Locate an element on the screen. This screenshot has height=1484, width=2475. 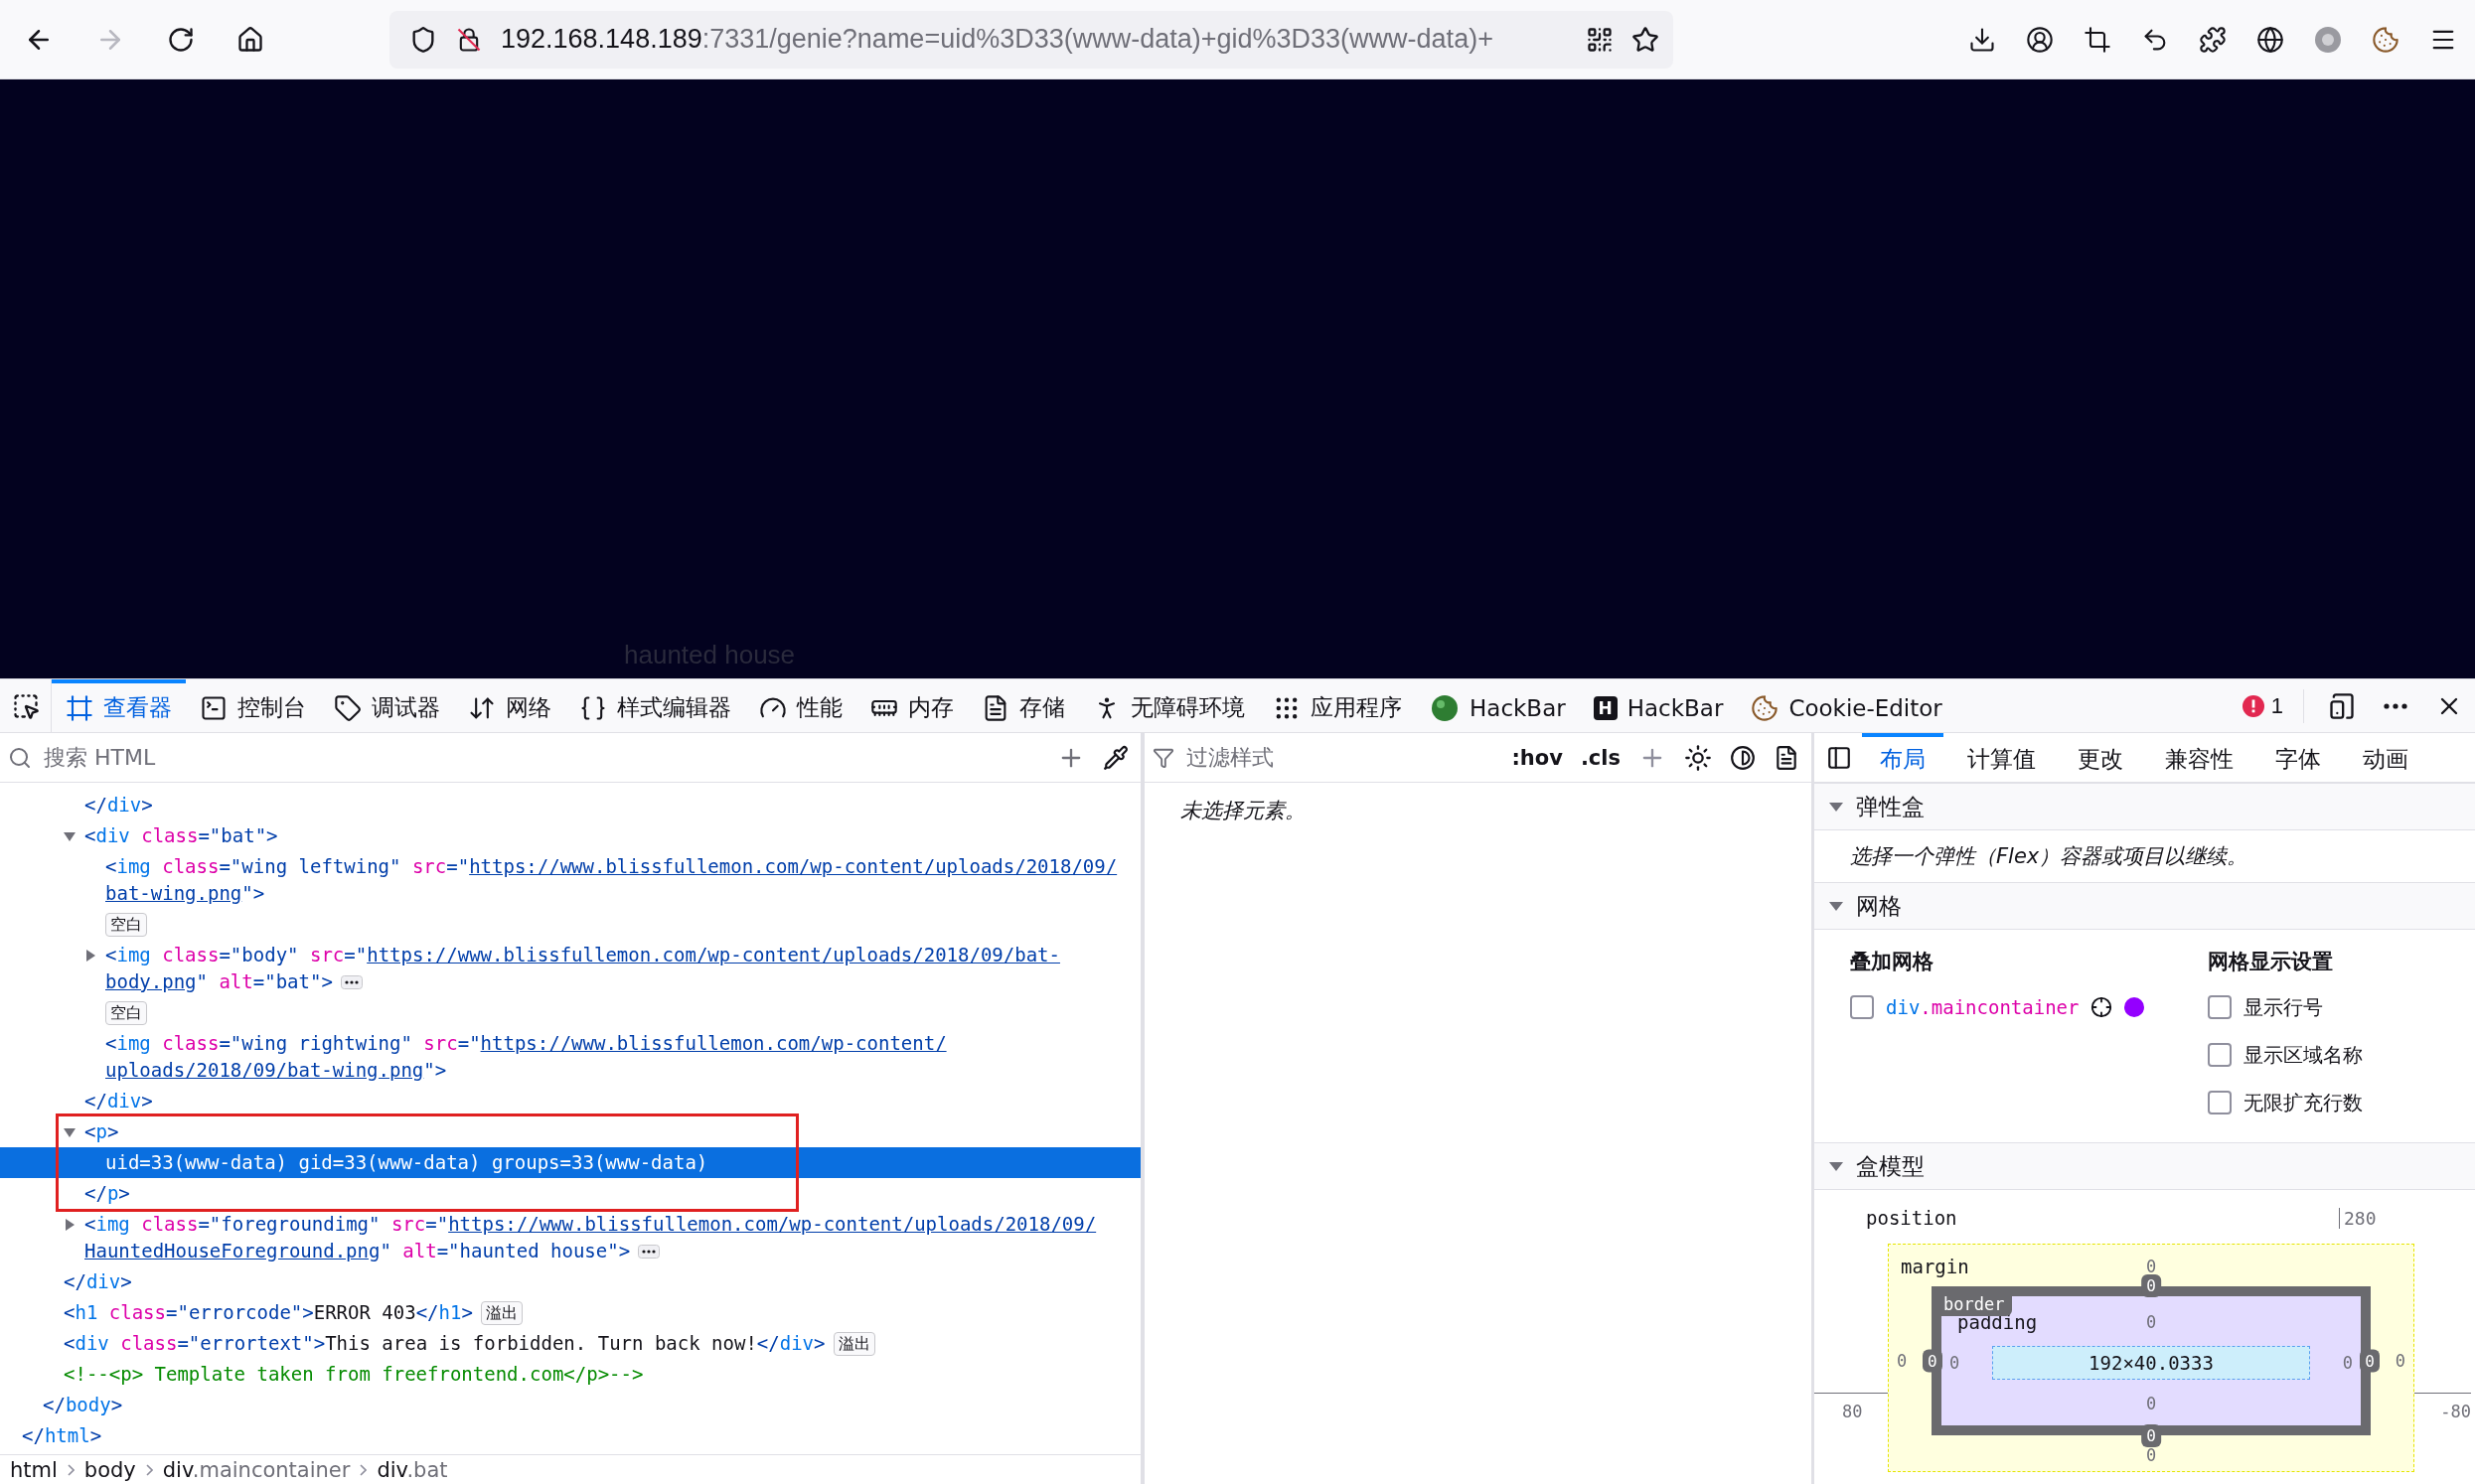
panel-tab: 动画 is located at coordinates (2385, 758).